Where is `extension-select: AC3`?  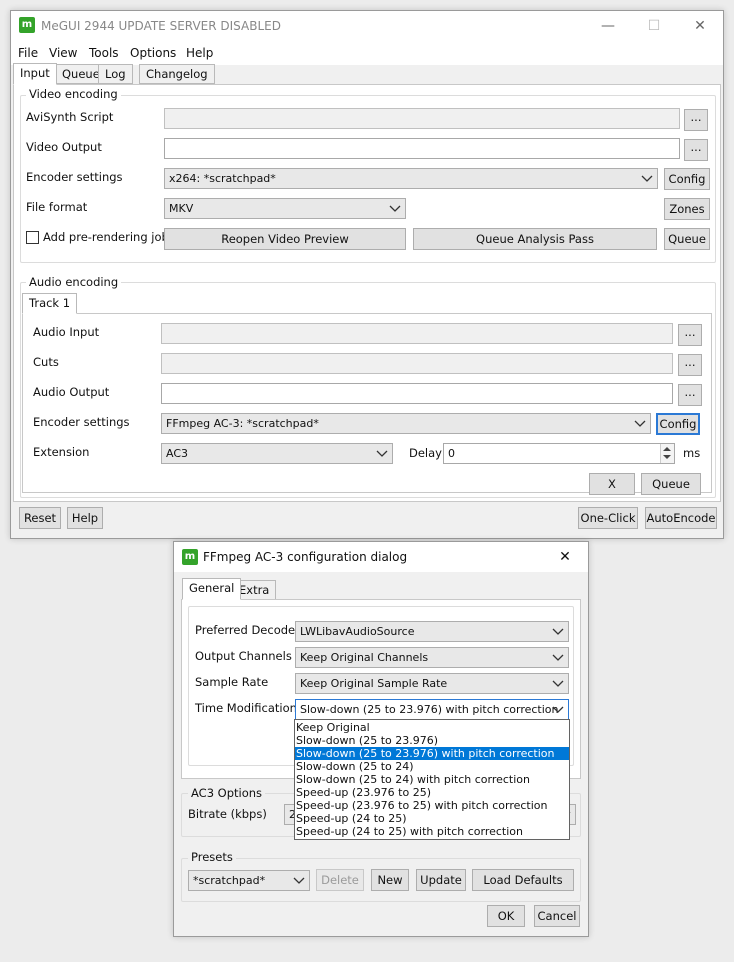 extension-select: AC3 is located at coordinates (277, 453).